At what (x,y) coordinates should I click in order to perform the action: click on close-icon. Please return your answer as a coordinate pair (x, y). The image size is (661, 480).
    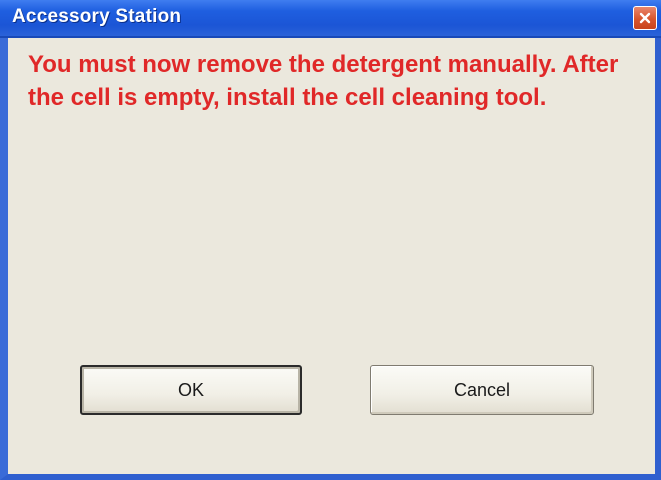
    Looking at the image, I should click on (645, 18).